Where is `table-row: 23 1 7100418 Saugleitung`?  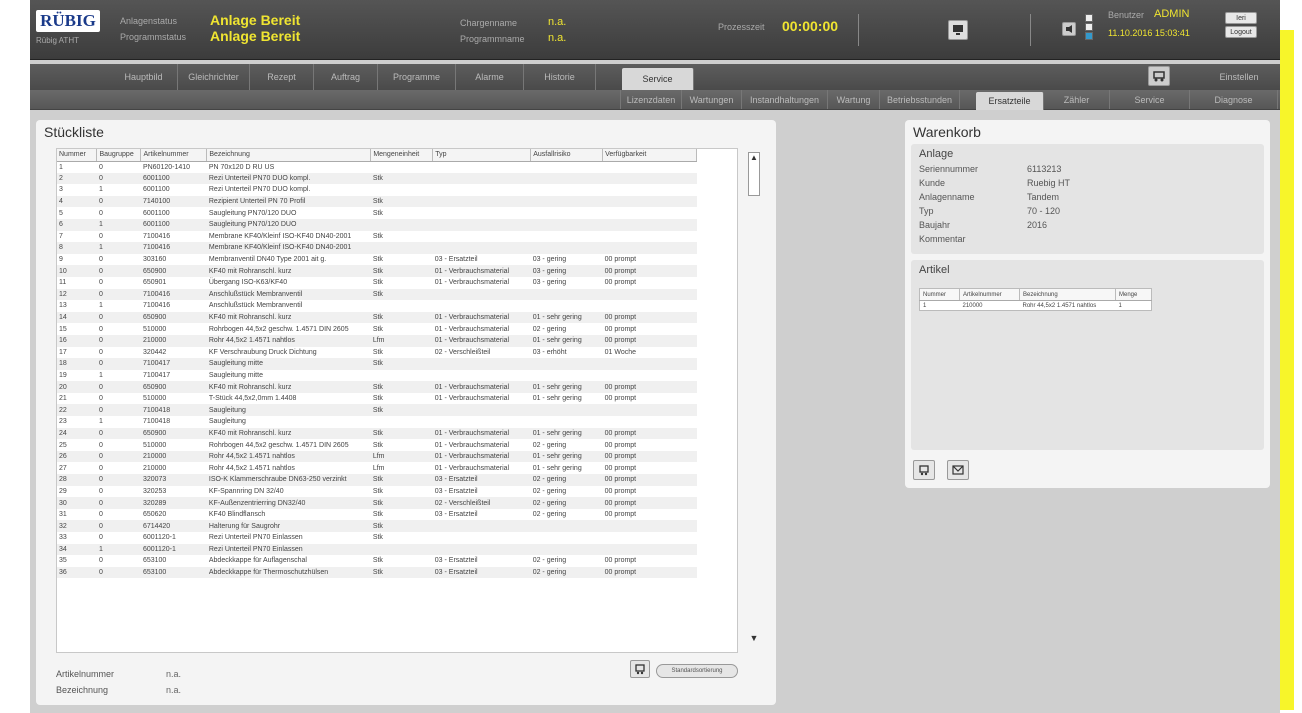 table-row: 23 1 7100418 Saugleitung is located at coordinates (377, 422).